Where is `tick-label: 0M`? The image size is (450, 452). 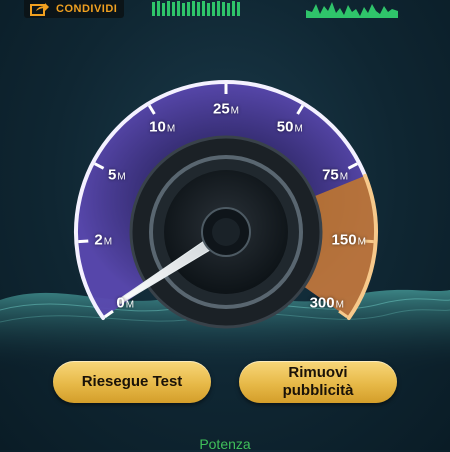
tick-label: 0M is located at coordinates (125, 303).